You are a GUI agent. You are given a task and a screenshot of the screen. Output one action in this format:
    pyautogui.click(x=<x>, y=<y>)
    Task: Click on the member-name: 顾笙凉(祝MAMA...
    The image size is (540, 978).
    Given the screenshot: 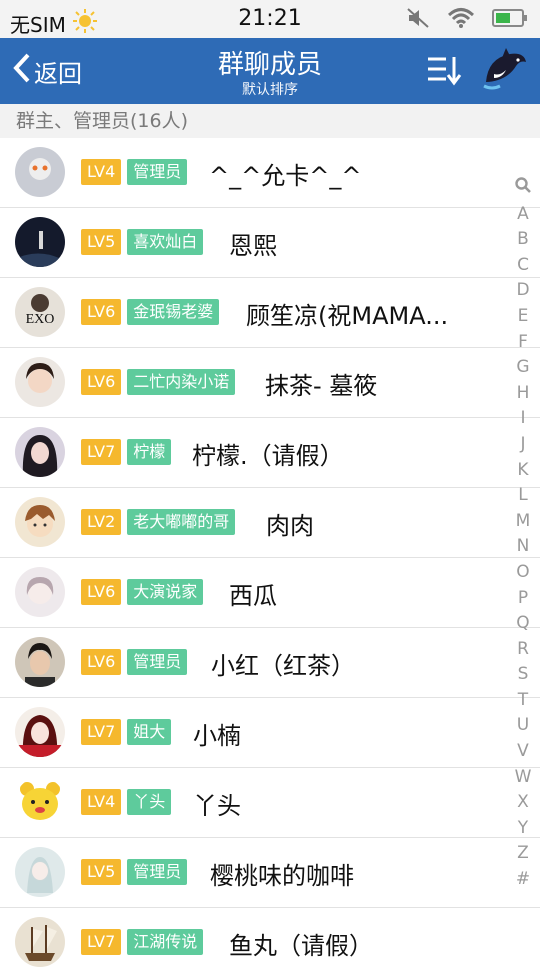 What is the action you would take?
    pyautogui.click(x=347, y=316)
    